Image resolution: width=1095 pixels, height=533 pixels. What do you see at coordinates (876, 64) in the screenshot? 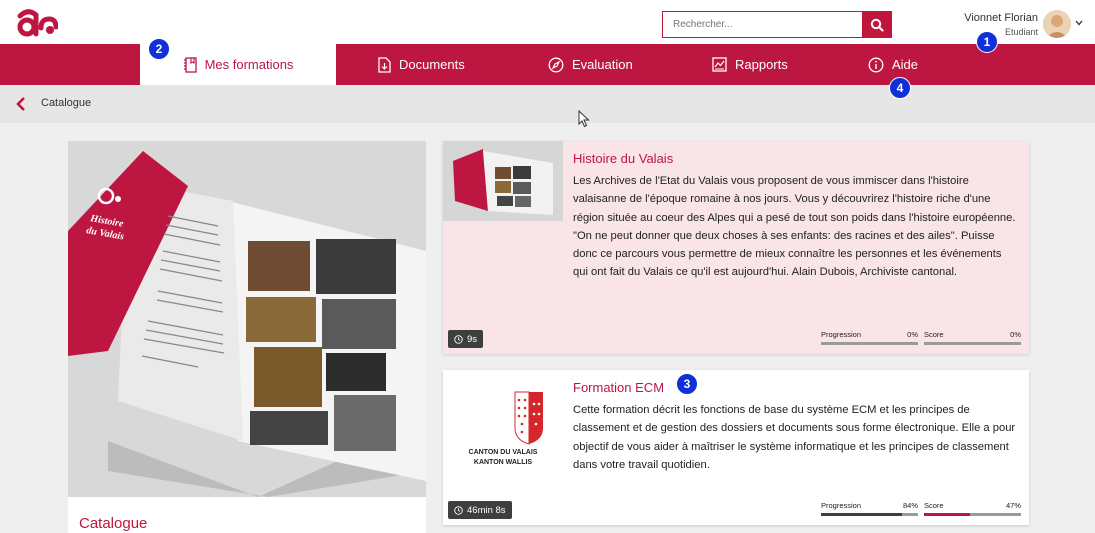
I see `info-icon` at bounding box center [876, 64].